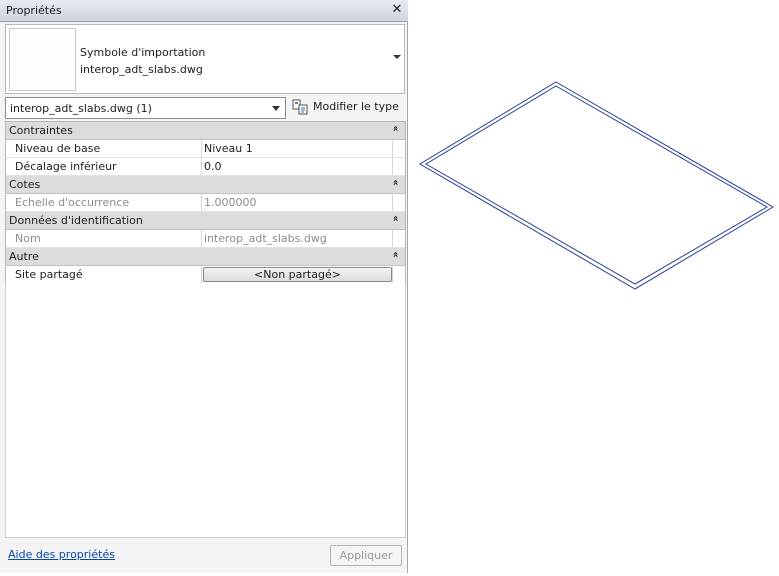 The image size is (779, 576). Describe the element at coordinates (41, 130) in the screenshot. I see `group-label: Contraintes` at that location.